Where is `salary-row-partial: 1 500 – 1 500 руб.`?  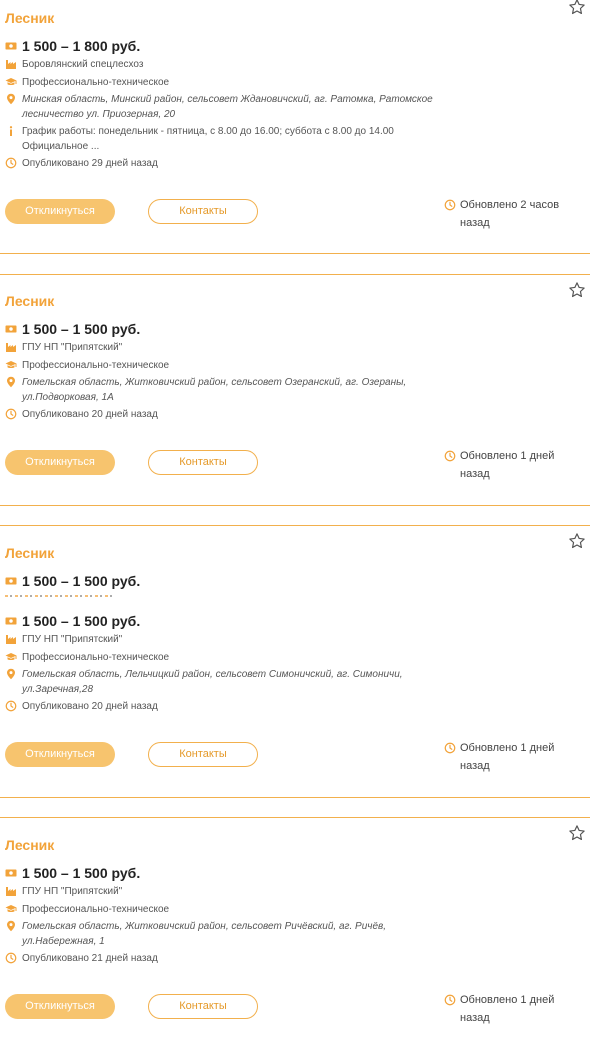
salary-row-partial: 1 500 – 1 500 руб. is located at coordinates (72, 581).